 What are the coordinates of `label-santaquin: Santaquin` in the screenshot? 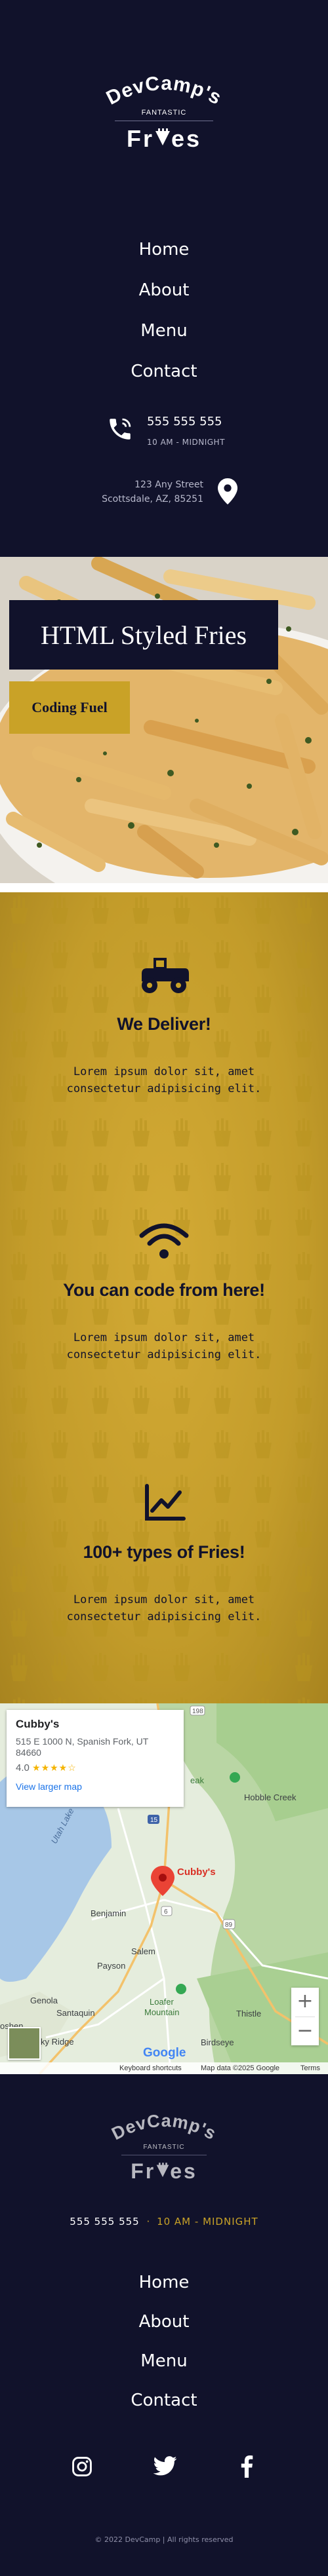 It's located at (75, 2013).